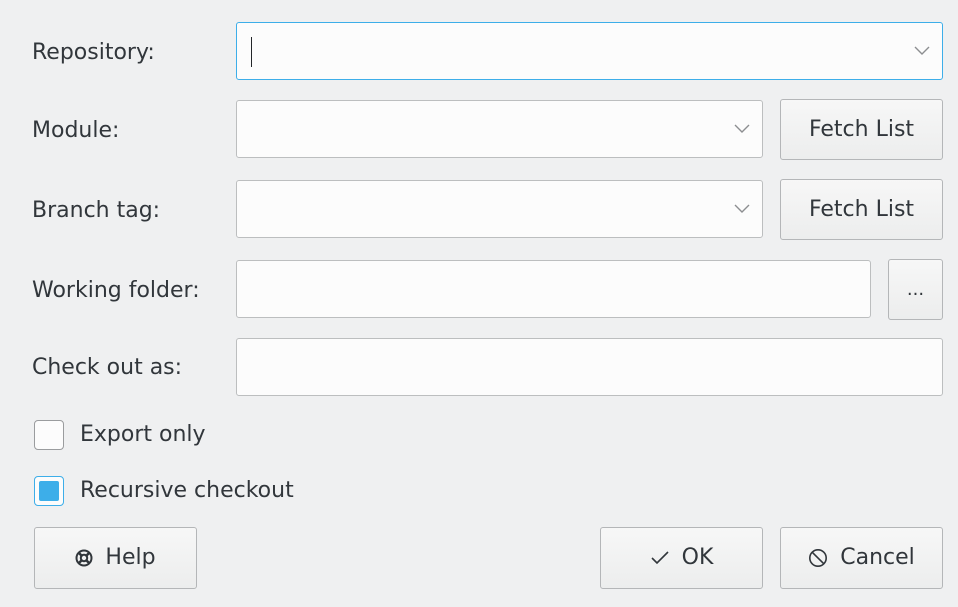 The width and height of the screenshot is (958, 607). Describe the element at coordinates (116, 290) in the screenshot. I see `working-folder-label: Working folder:` at that location.